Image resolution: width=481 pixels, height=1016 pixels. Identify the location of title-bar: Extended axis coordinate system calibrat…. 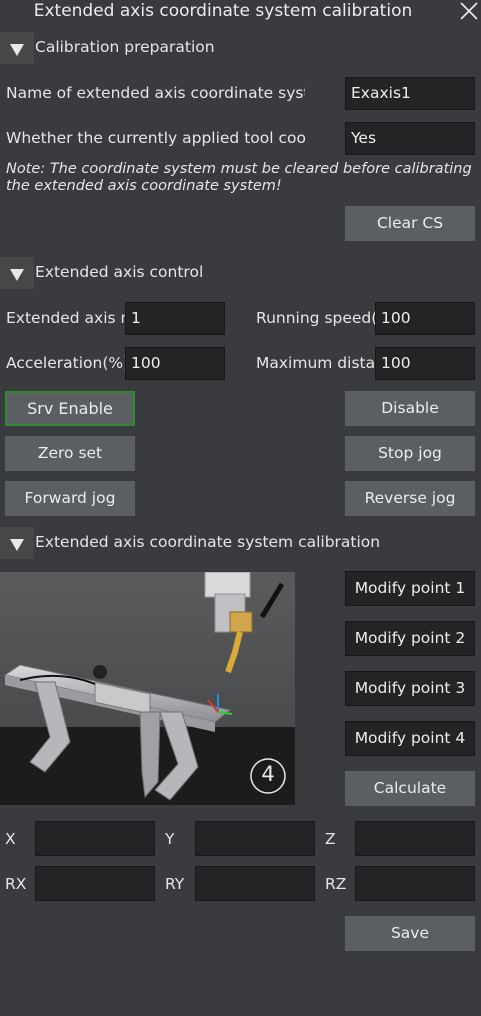
(240, 12).